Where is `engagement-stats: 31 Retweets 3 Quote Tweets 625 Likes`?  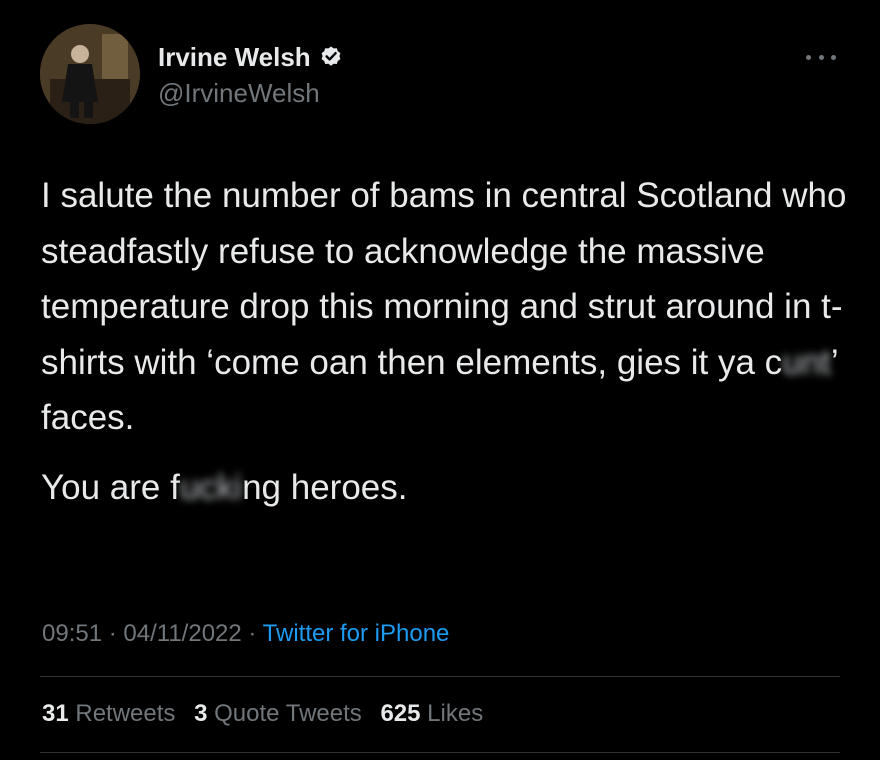 engagement-stats: 31 Retweets 3 Quote Tweets 625 Likes is located at coordinates (268, 714).